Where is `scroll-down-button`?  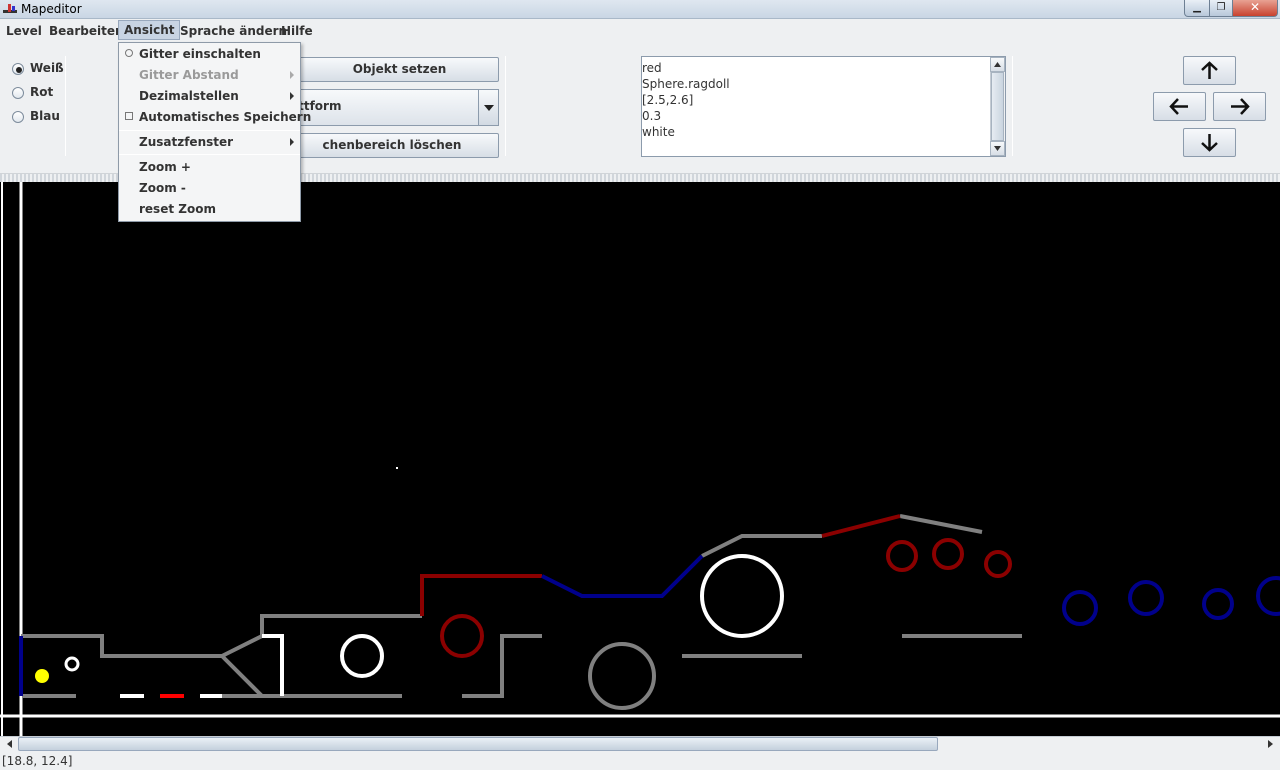 scroll-down-button is located at coordinates (997, 148).